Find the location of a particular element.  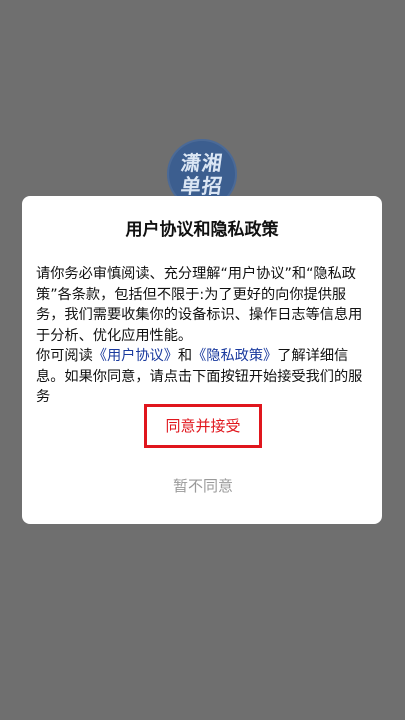

logo-text-line-1: 潇湘 is located at coordinates (202, 162).